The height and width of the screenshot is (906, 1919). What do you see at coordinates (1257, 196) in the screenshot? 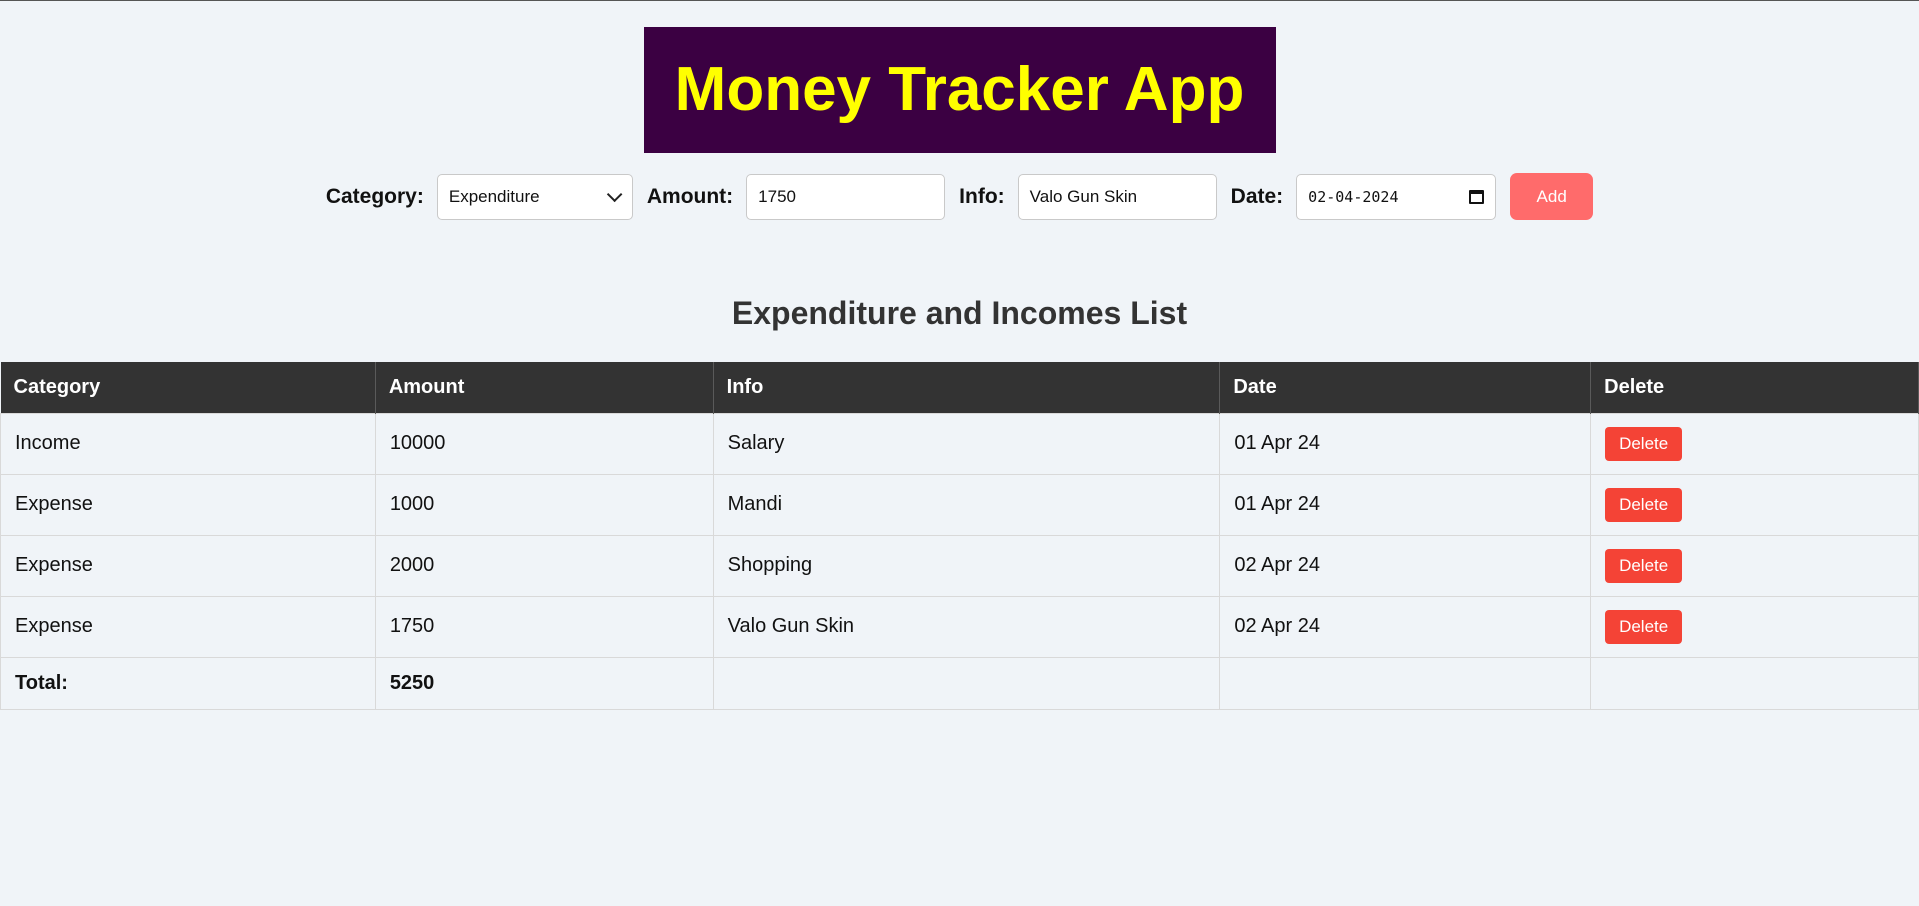
I see `date-label: Date:` at bounding box center [1257, 196].